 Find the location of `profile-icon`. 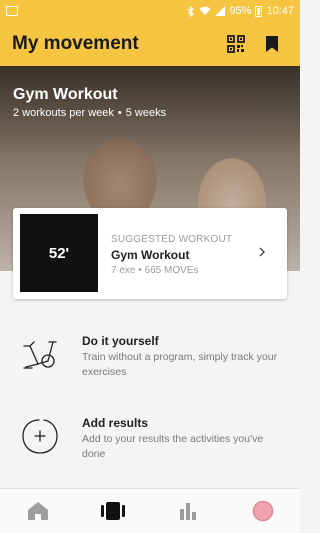

profile-icon is located at coordinates (262, 511).